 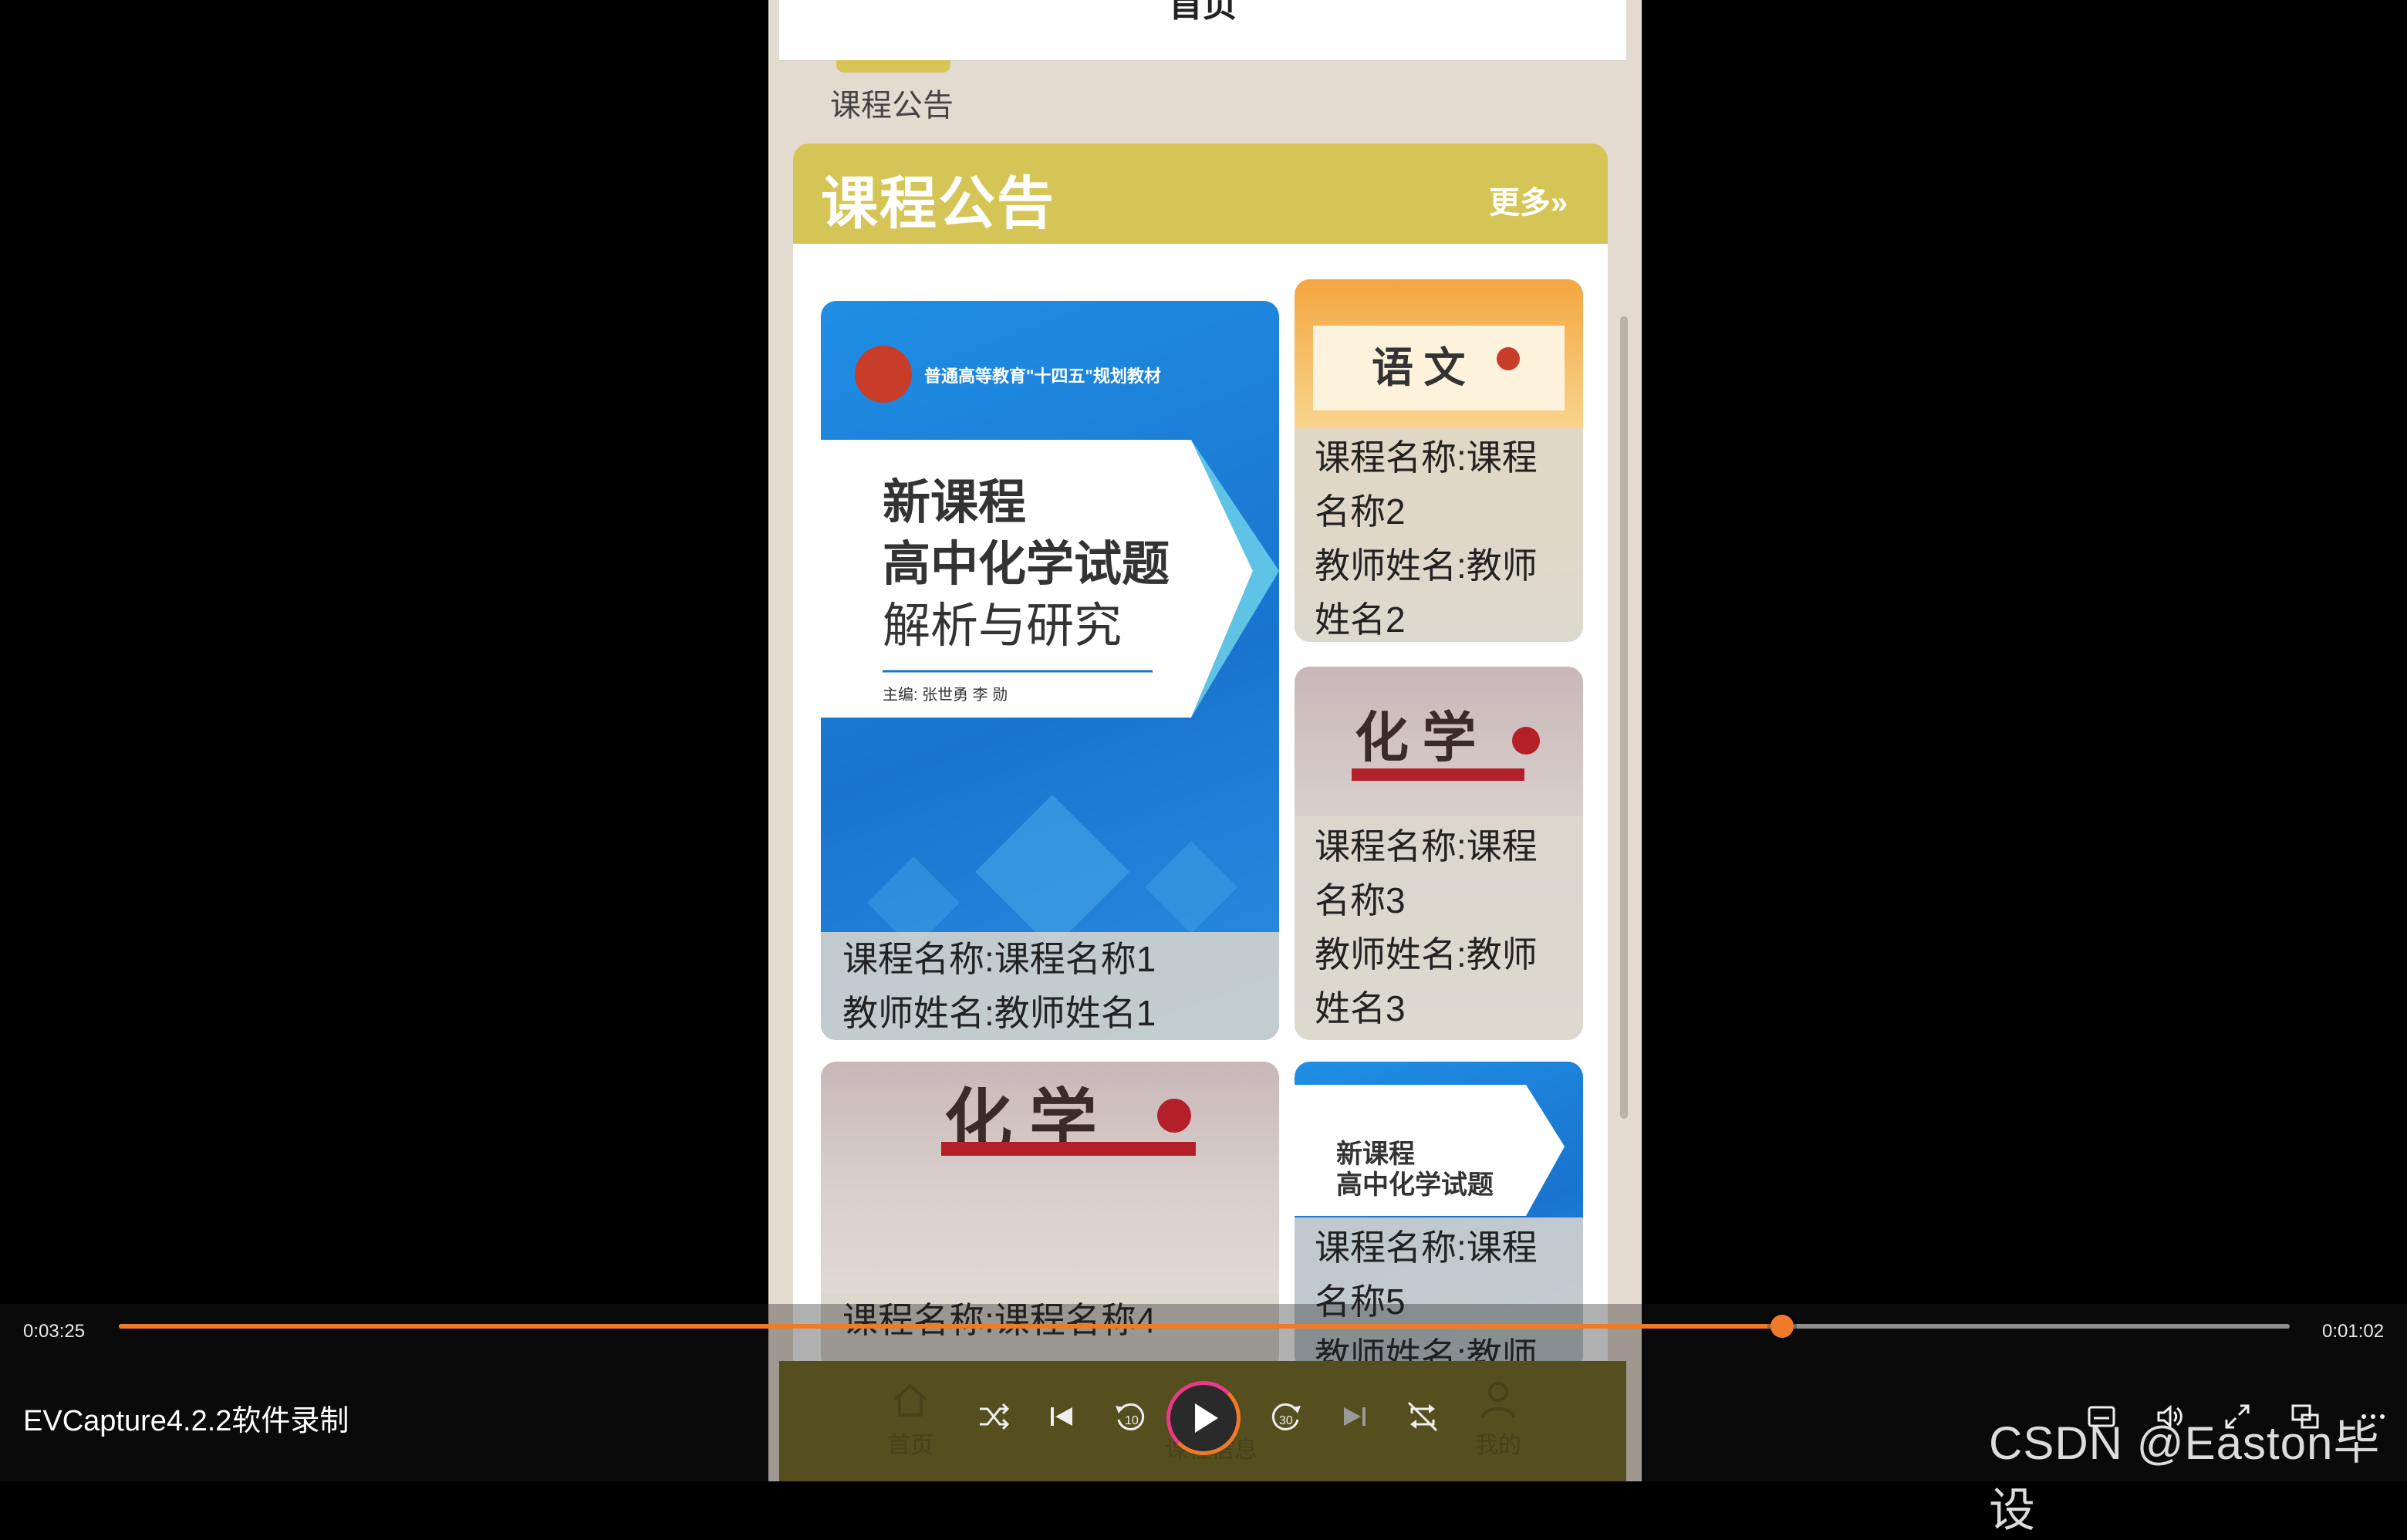 I want to click on course-card: 语 文 课程名称:课程名称2 教师姓名:教师姓名2, so click(x=1439, y=461).